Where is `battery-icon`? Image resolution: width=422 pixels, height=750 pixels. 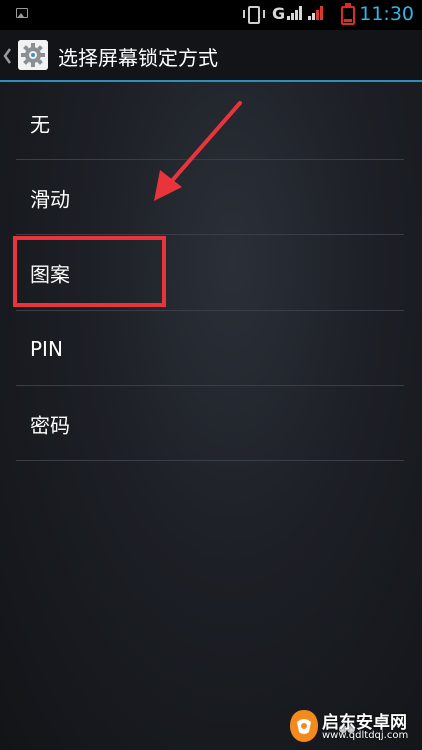
battery-icon is located at coordinates (348, 14).